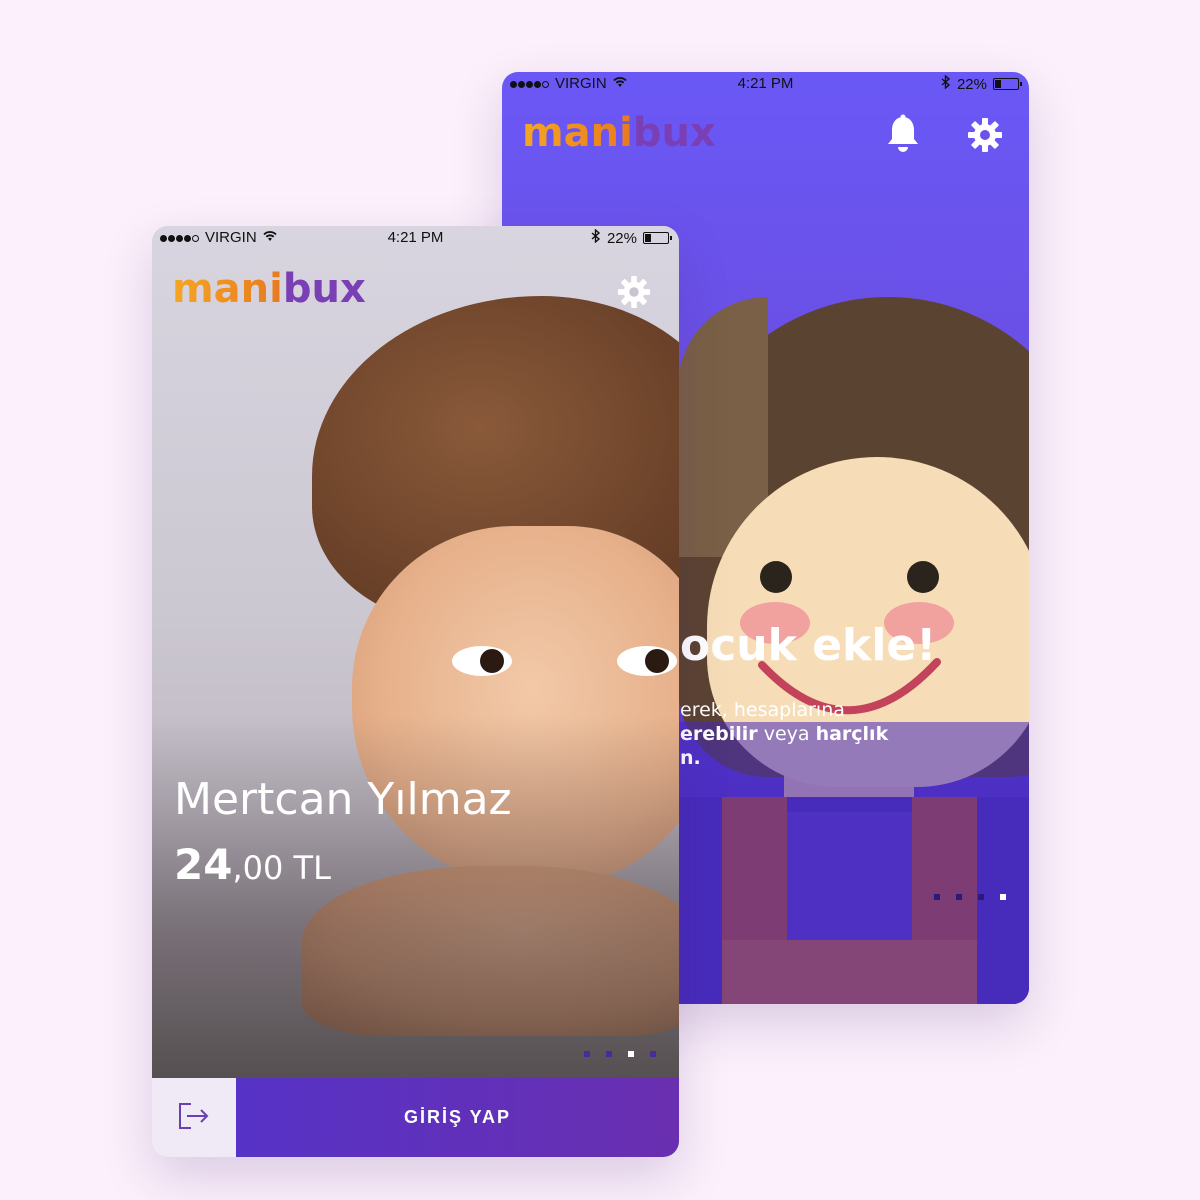 This screenshot has height=1200, width=1200. Describe the element at coordinates (343, 799) in the screenshot. I see `child-name: Mertcan Yılmaz` at that location.